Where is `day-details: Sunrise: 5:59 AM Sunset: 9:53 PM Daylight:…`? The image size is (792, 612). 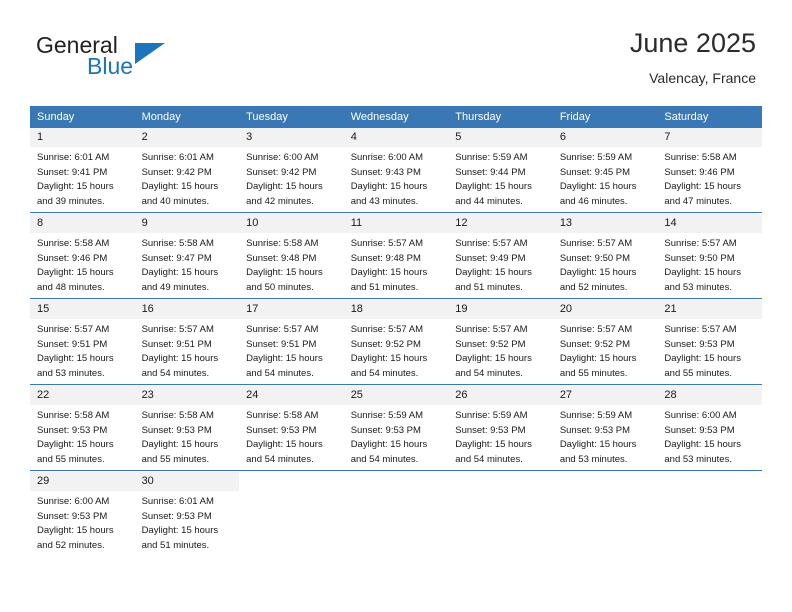 day-details: Sunrise: 5:59 AM Sunset: 9:53 PM Daylight:… is located at coordinates (396, 436).